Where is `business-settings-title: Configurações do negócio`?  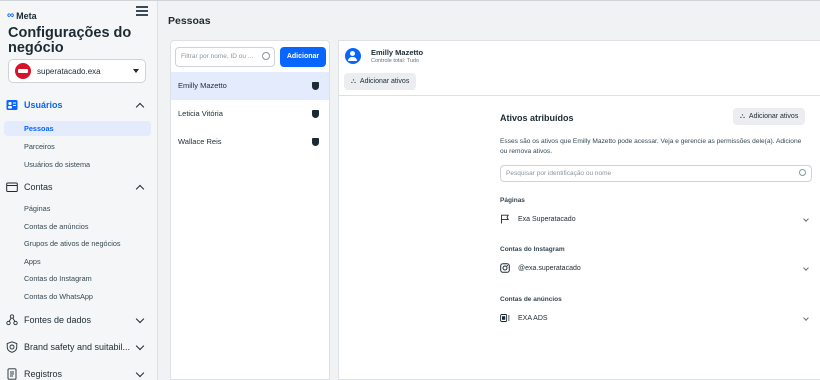
business-settings-title: Configurações do negócio is located at coordinates (70, 40).